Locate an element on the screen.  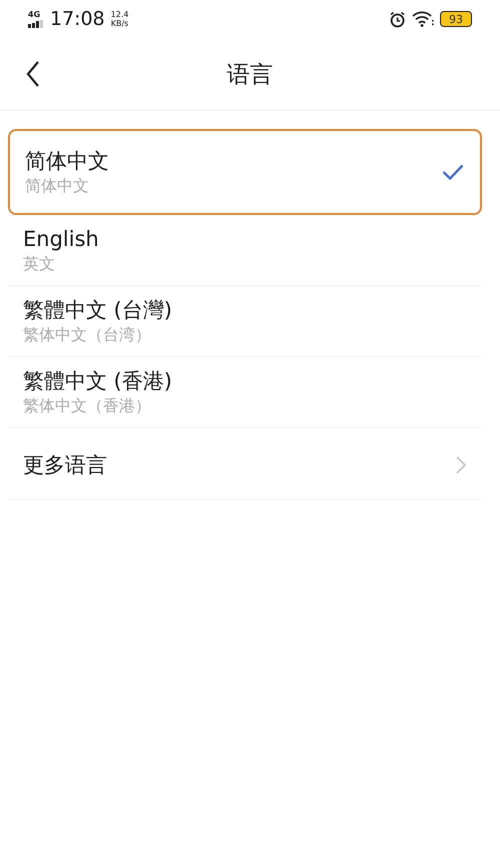
speed-unit: KB/s is located at coordinates (119, 23).